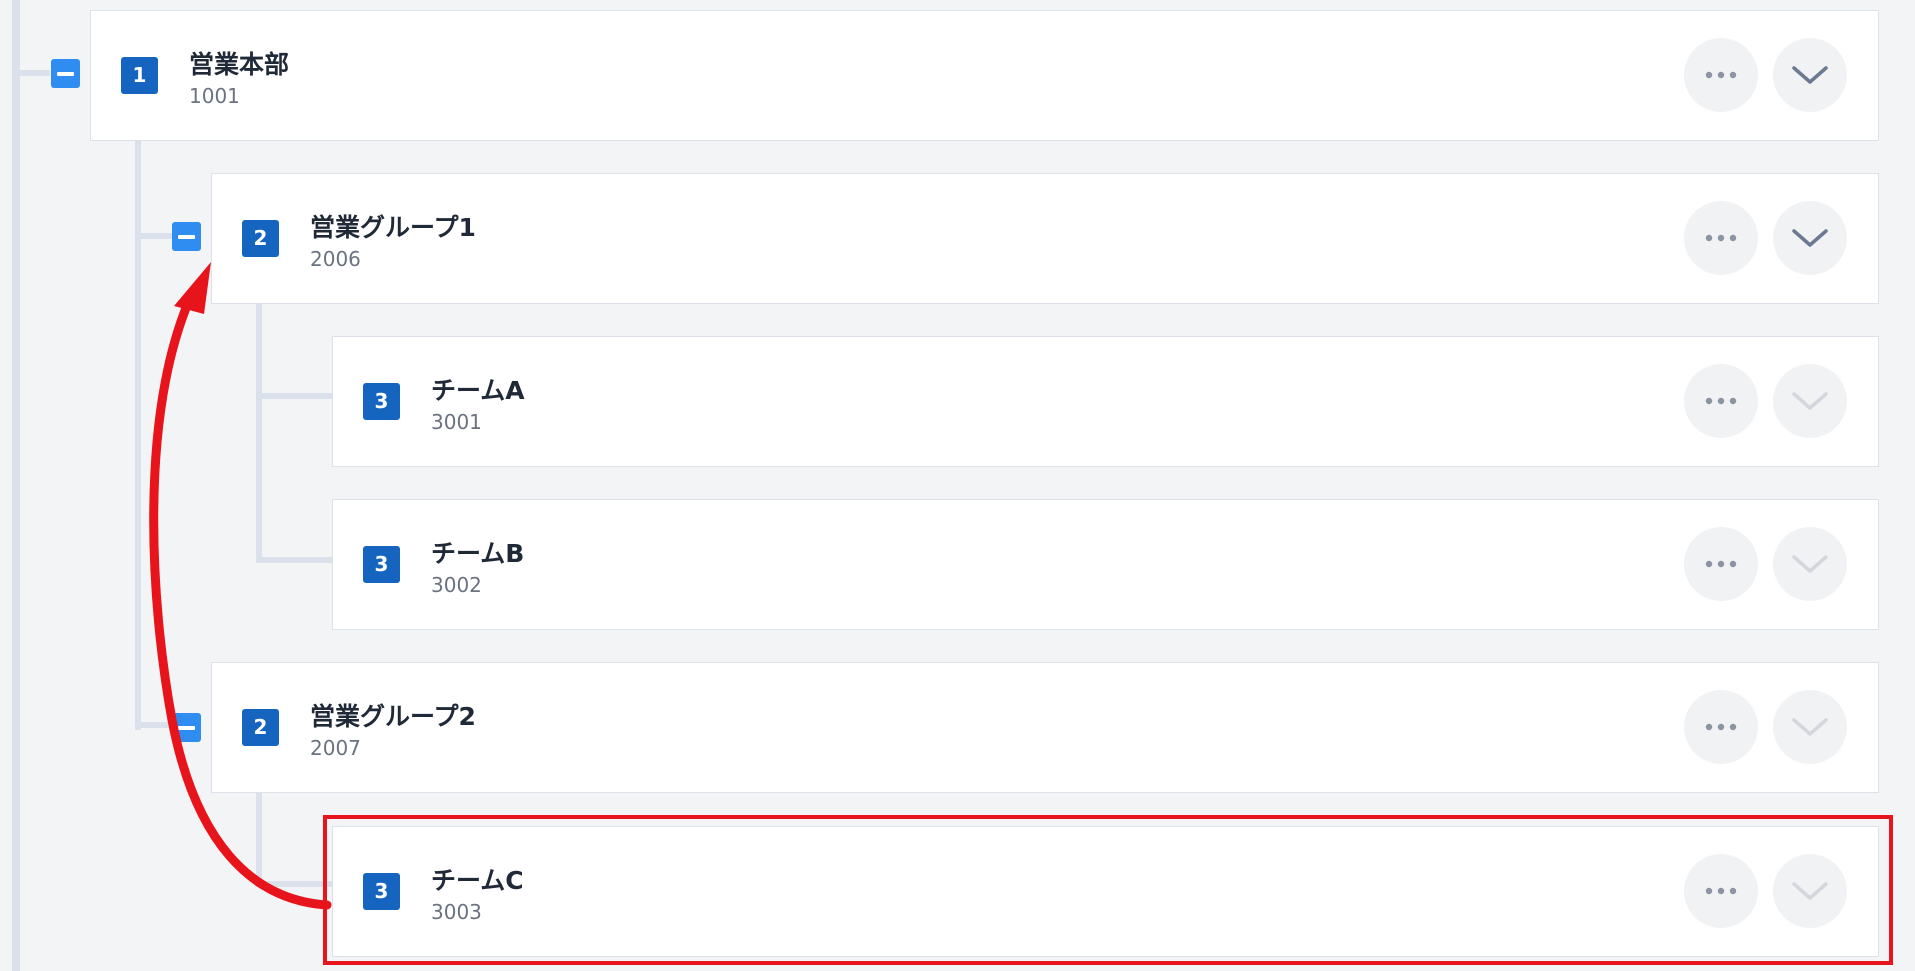 The image size is (1915, 971). I want to click on tree-connector-root-horizontal, so click(35, 73).